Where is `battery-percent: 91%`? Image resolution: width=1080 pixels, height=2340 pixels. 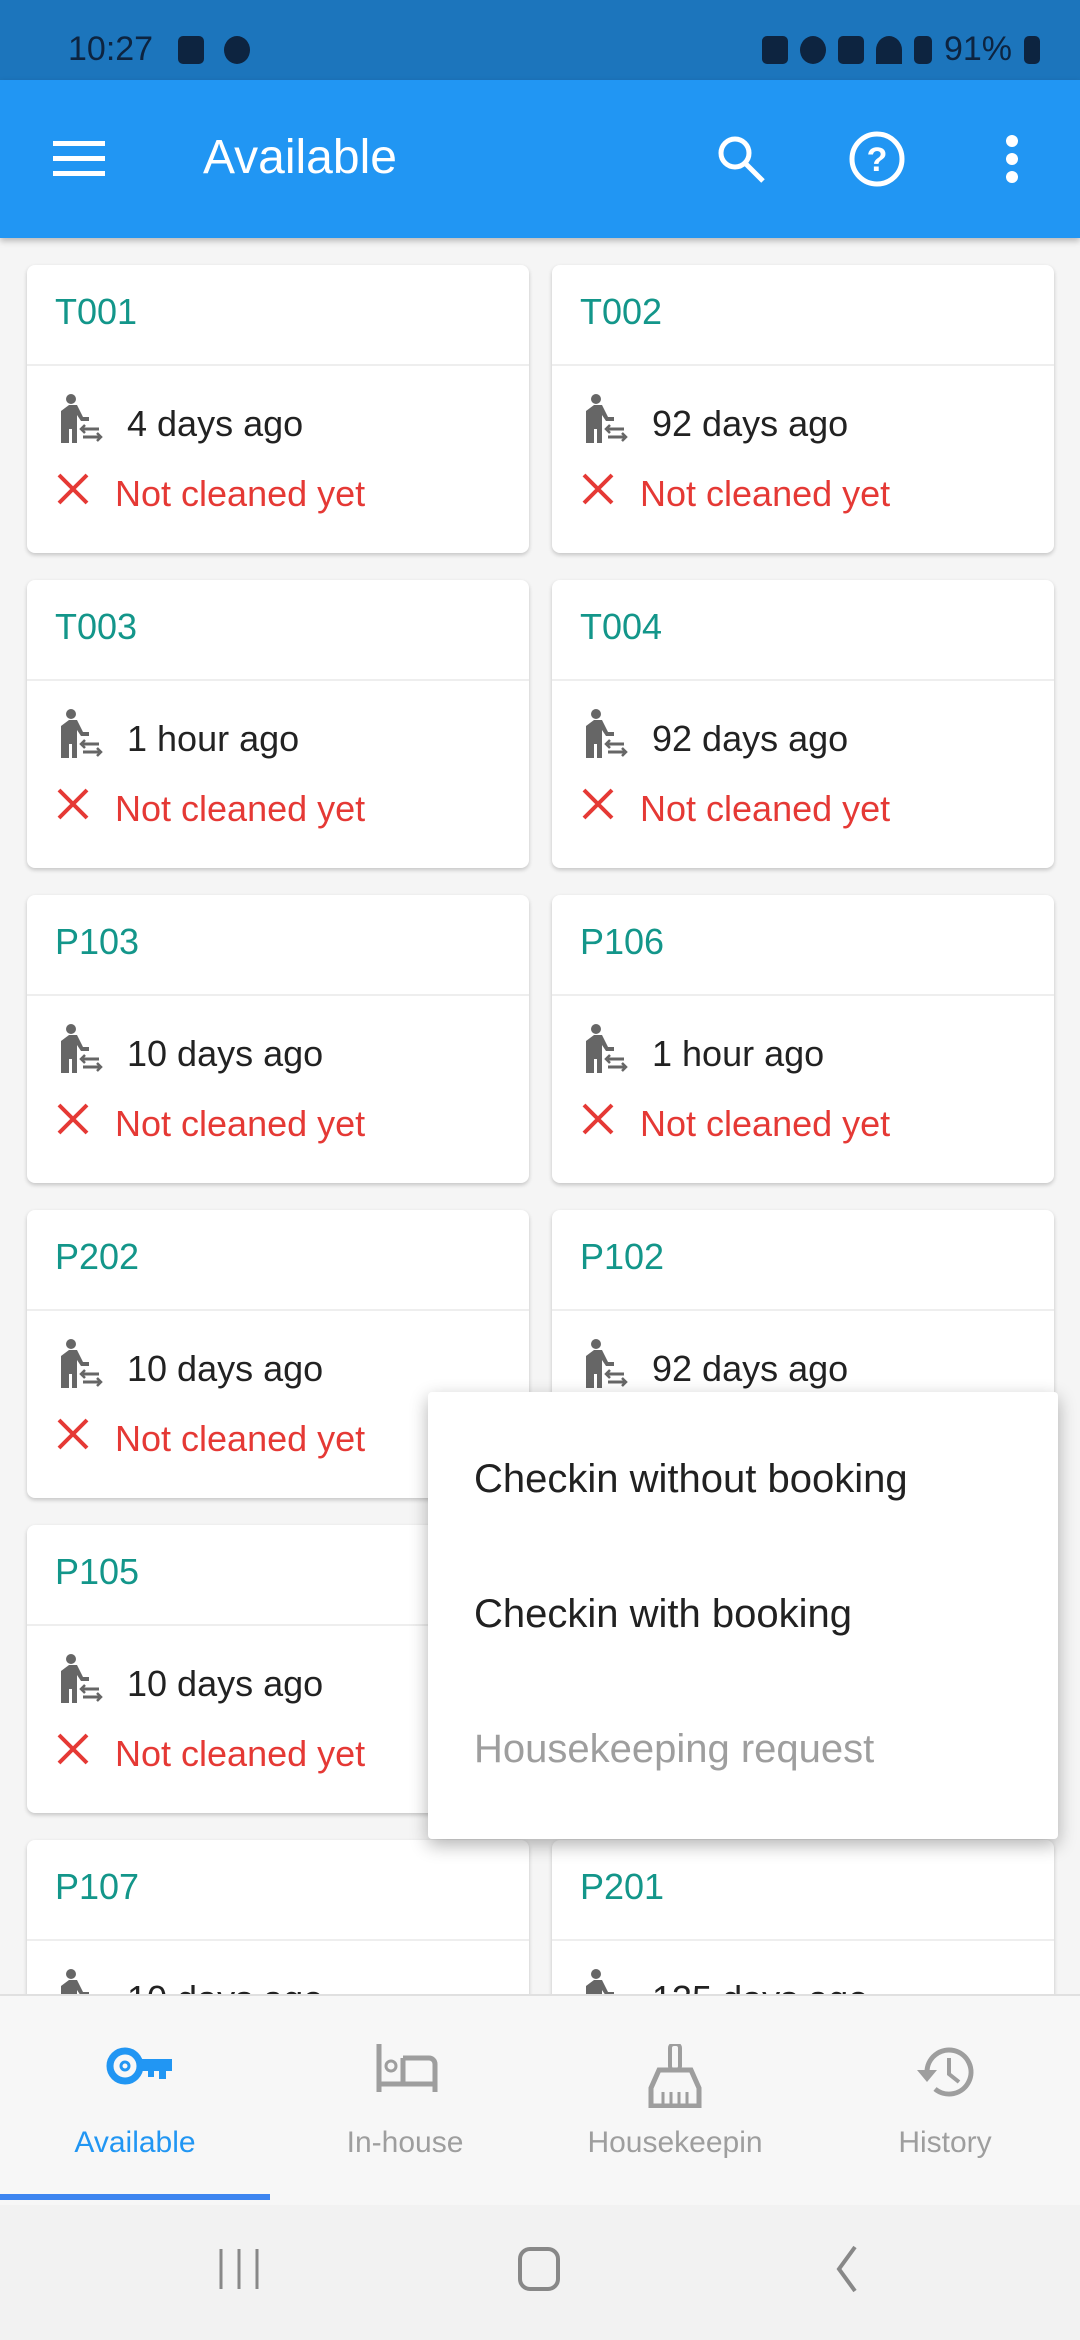 battery-percent: 91% is located at coordinates (977, 49).